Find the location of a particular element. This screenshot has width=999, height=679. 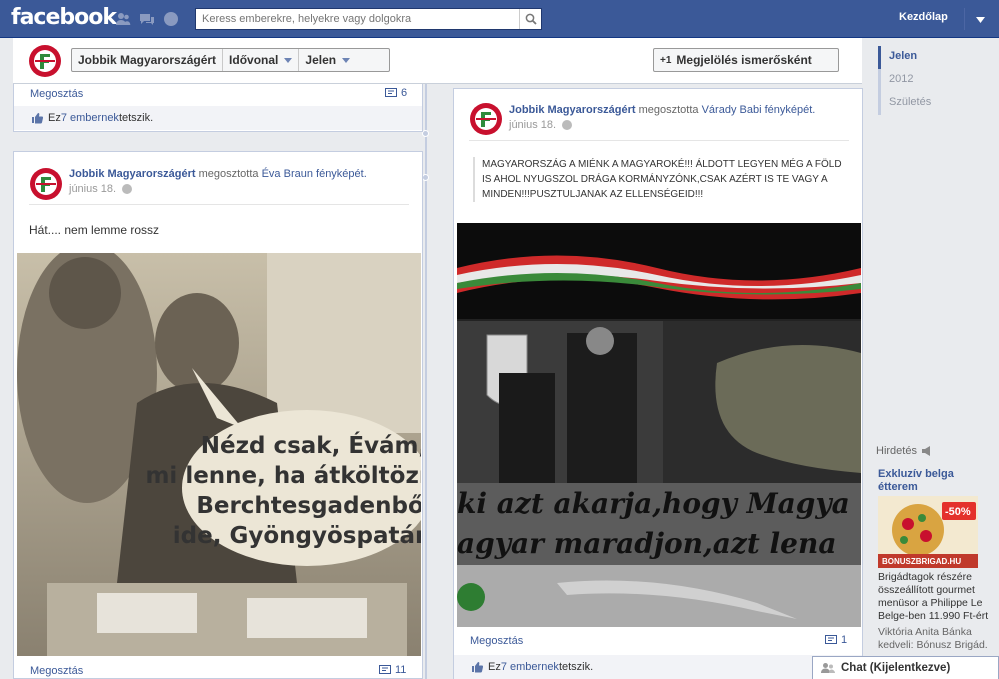

plus-one-icon: +1 is located at coordinates (666, 60).